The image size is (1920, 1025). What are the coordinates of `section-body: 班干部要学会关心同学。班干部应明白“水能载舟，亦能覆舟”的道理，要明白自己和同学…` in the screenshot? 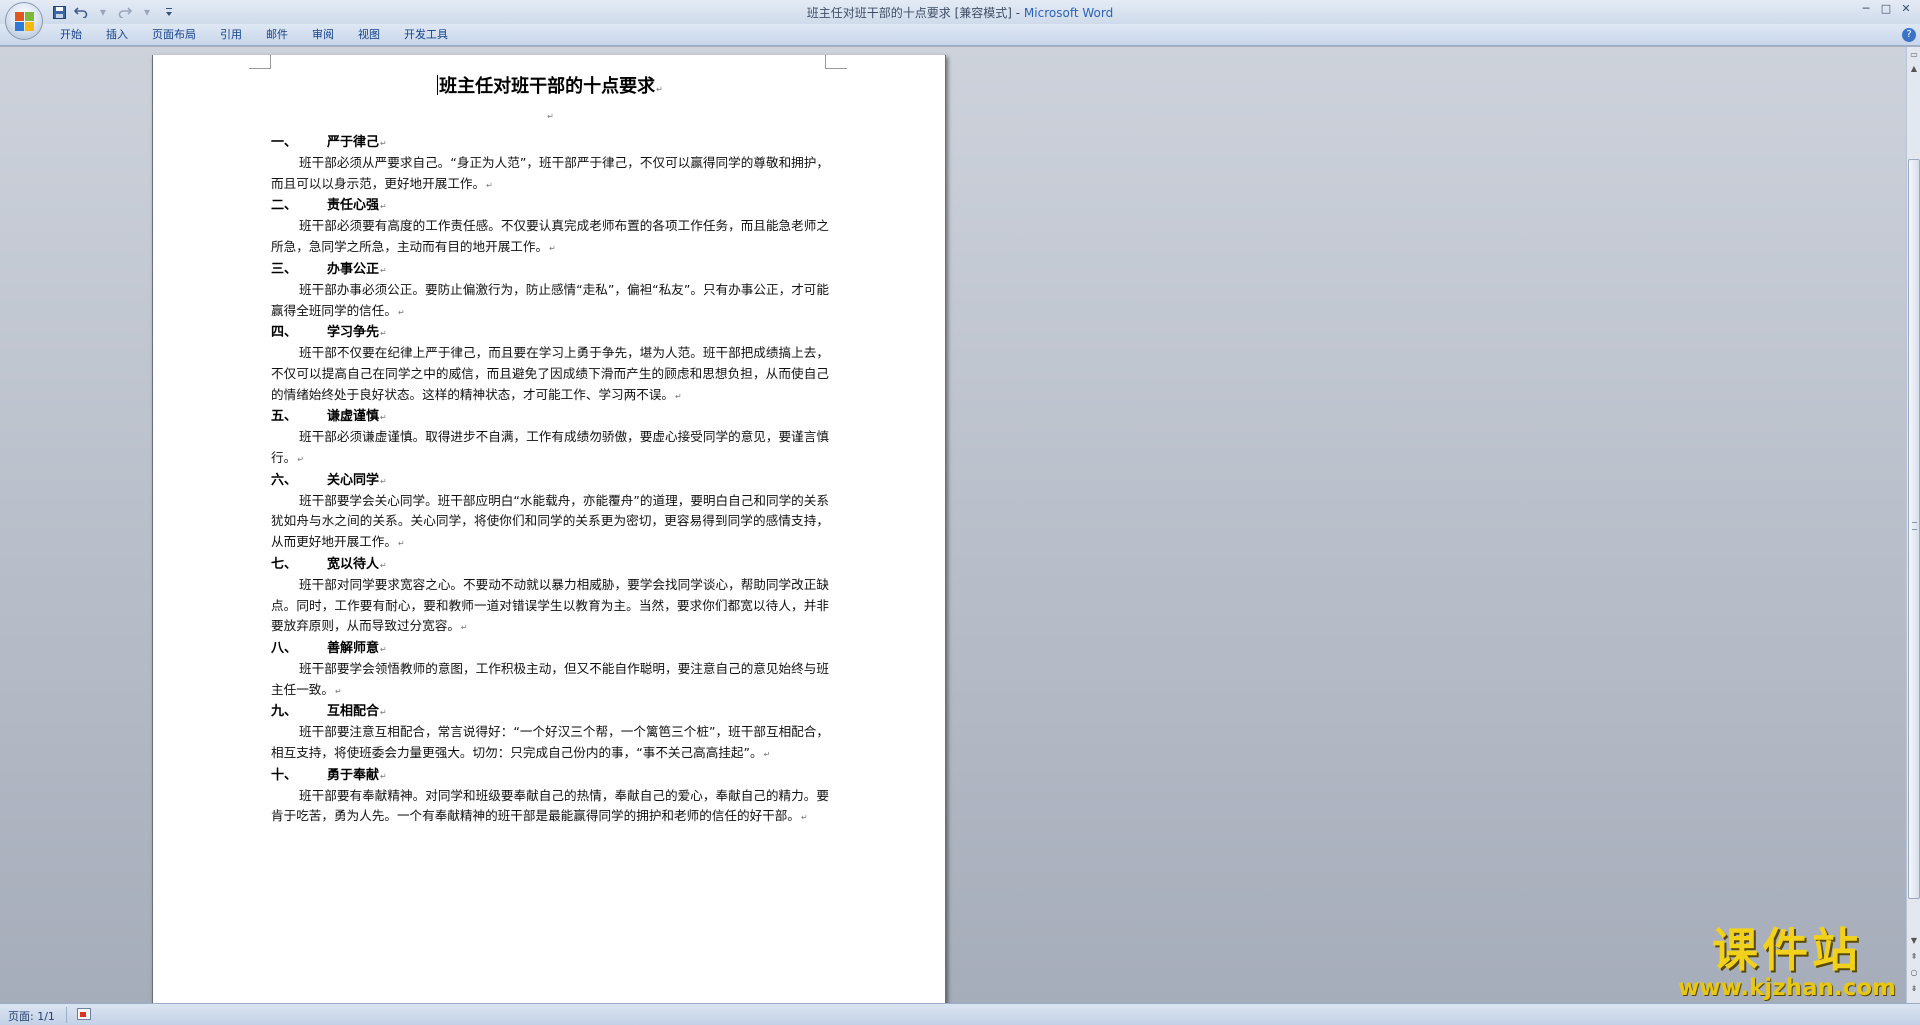 It's located at (550, 523).